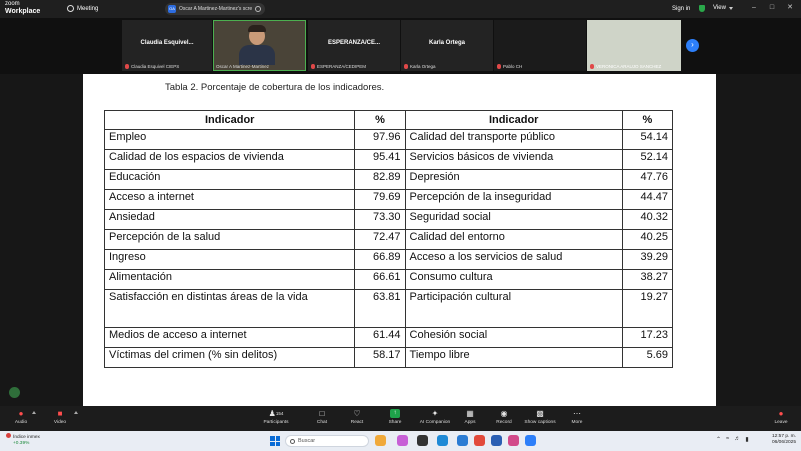 Image resolution: width=801 pixels, height=451 pixels. I want to click on wifi-icon: ≈, so click(727, 439).